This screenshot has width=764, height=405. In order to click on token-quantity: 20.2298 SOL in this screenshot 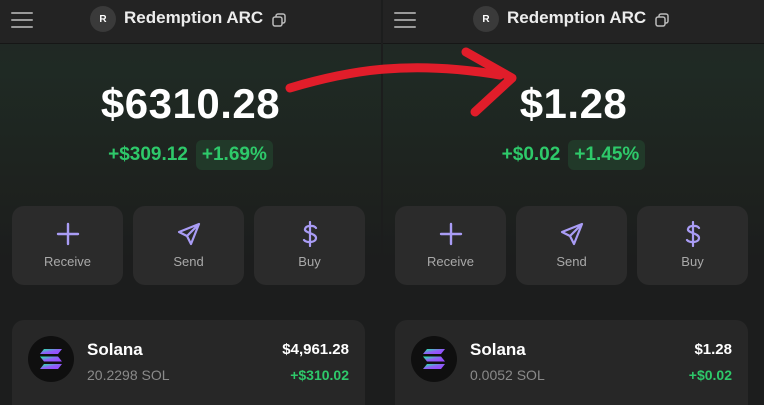, I will do `click(128, 375)`.